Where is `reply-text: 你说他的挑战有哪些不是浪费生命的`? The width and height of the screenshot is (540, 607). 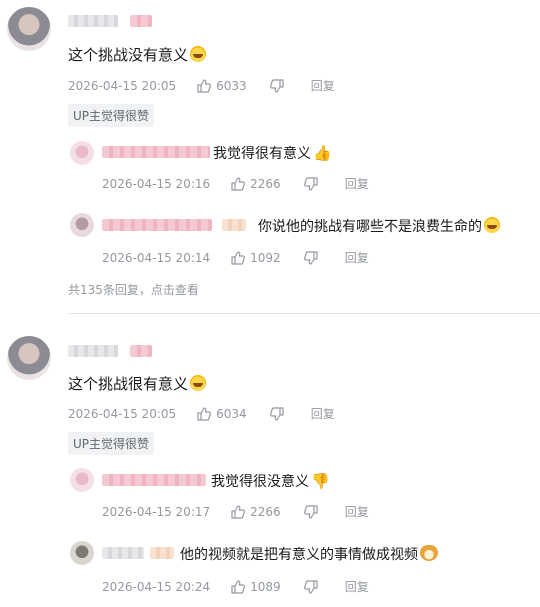
reply-text: 你说他的挑战有哪些不是浪费生命的 is located at coordinates (379, 226).